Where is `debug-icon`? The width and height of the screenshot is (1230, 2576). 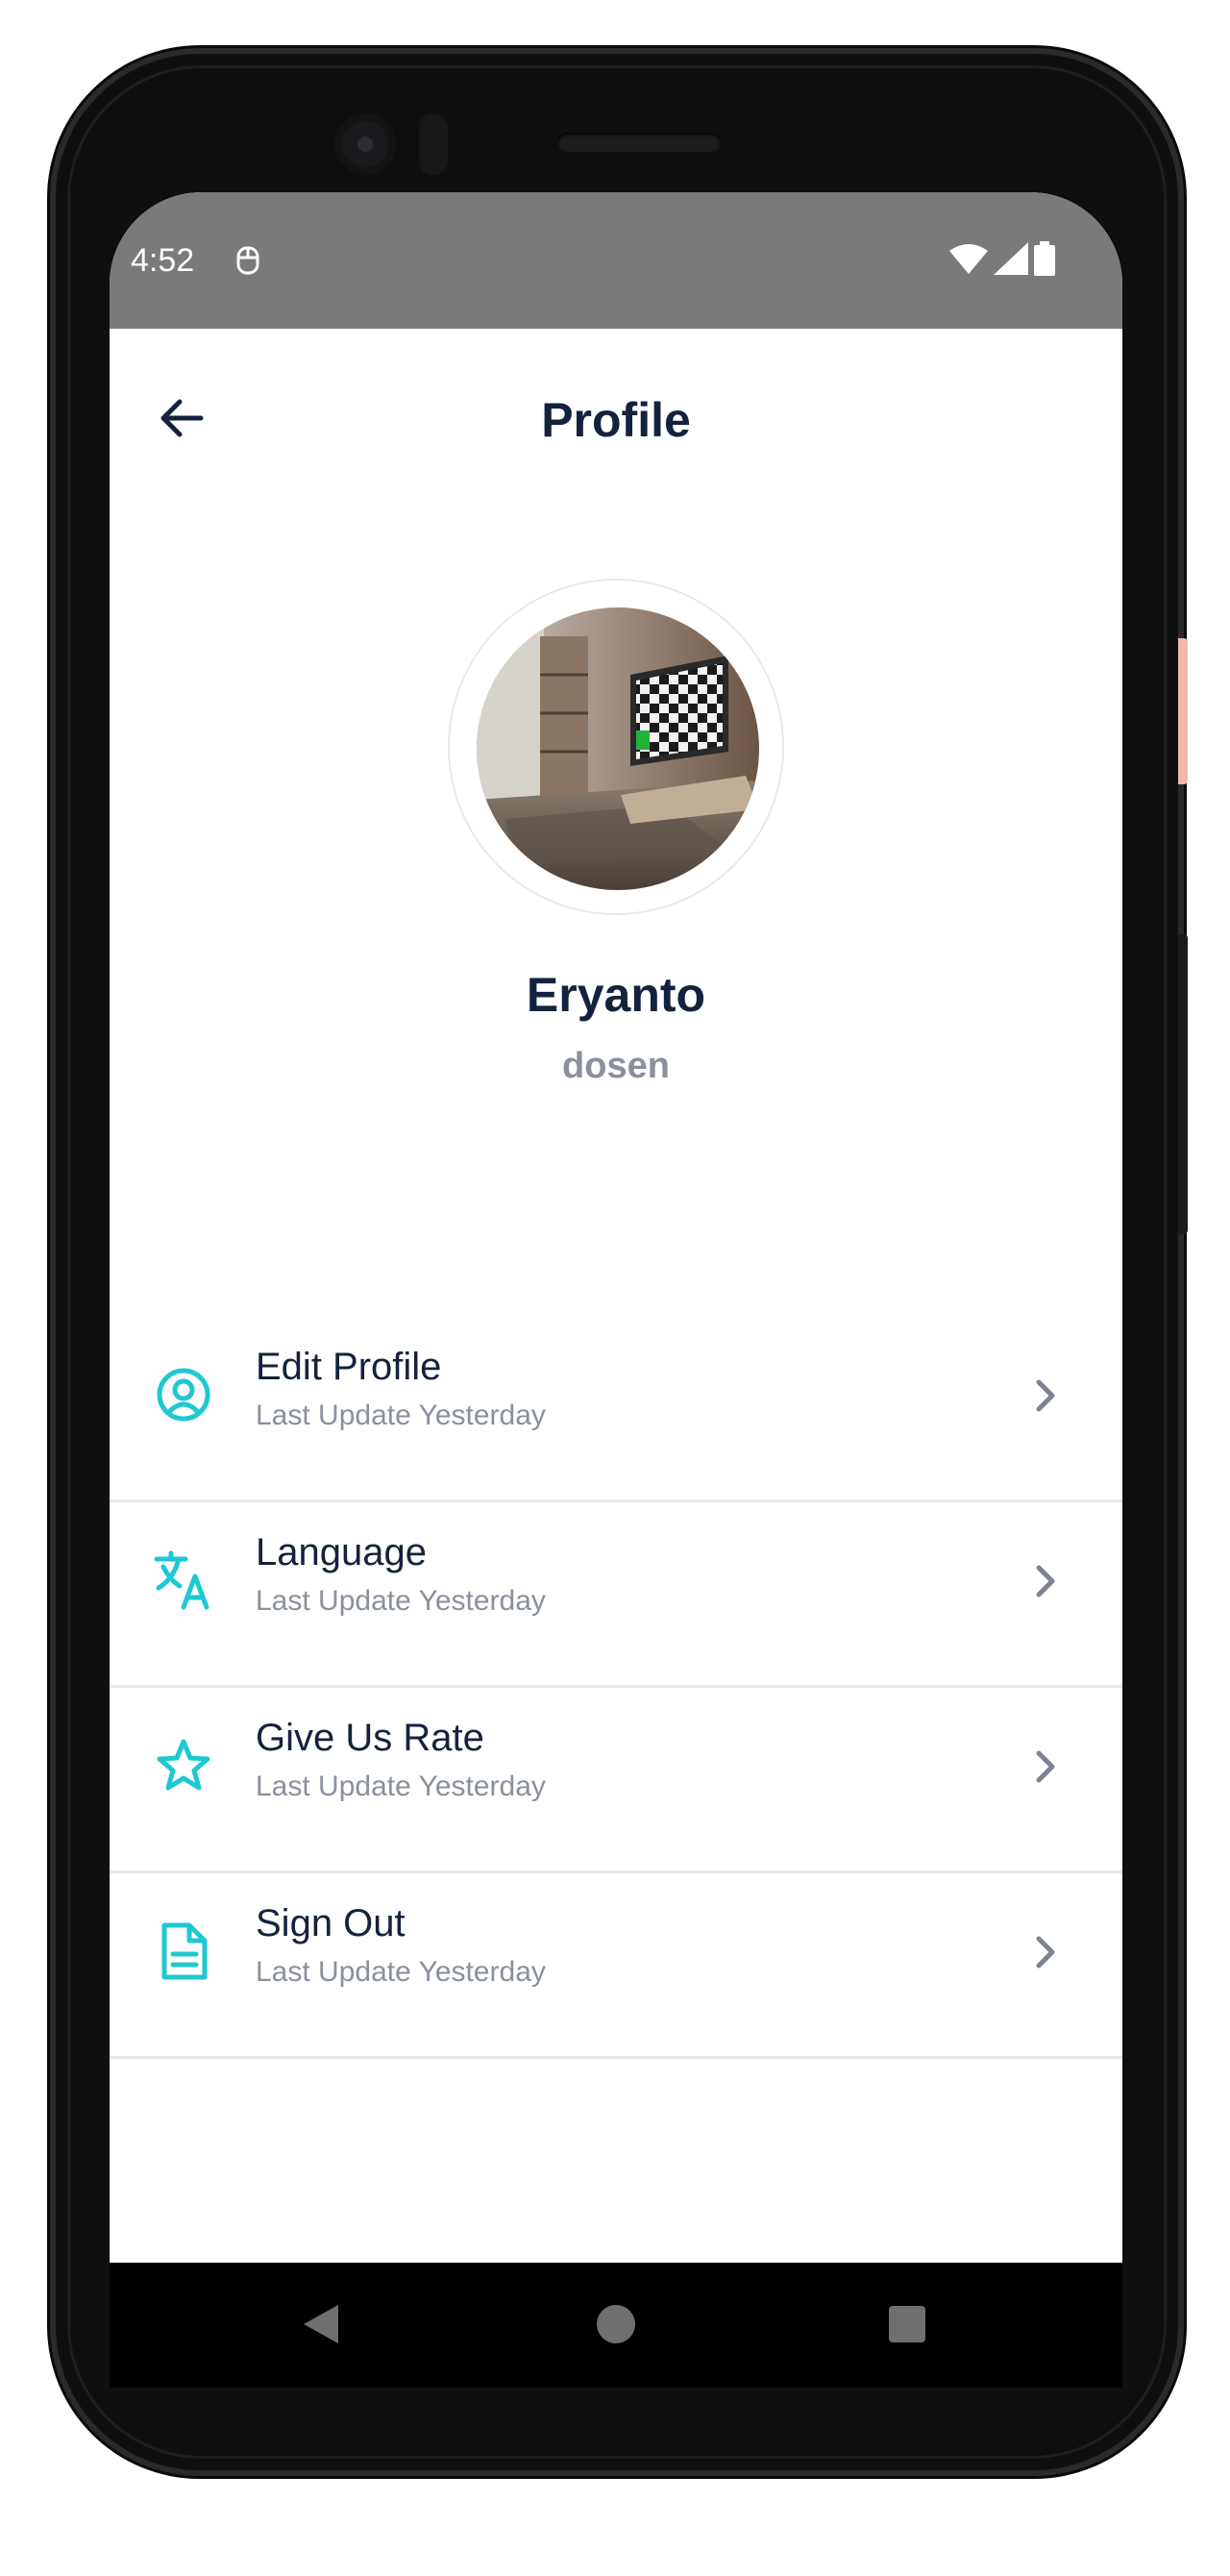
debug-icon is located at coordinates (248, 260).